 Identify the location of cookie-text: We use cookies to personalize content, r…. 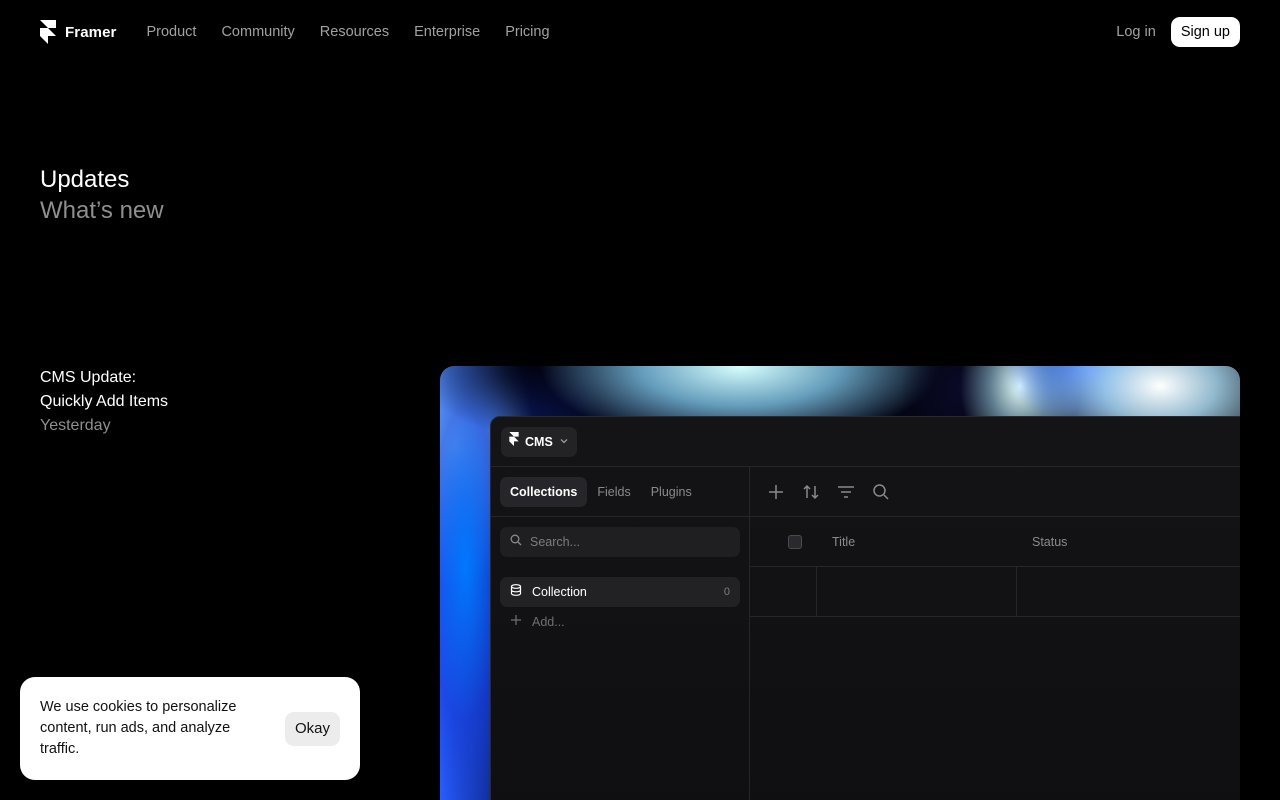
(138, 728).